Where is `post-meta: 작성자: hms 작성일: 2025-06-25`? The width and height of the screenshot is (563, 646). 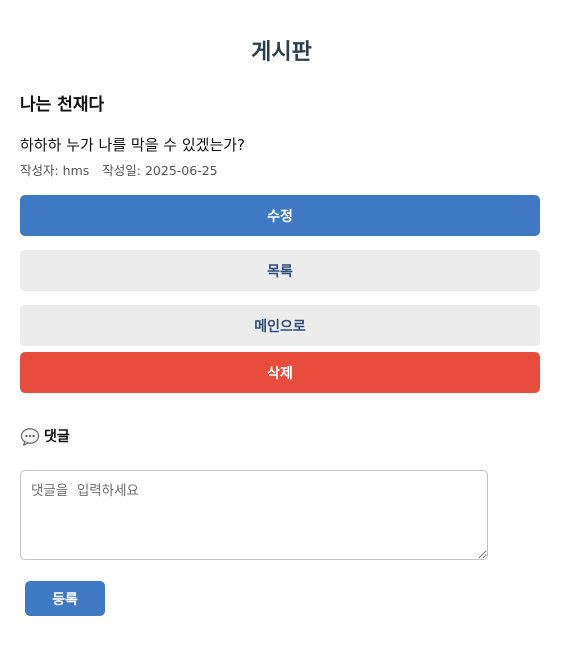 post-meta: 작성자: hms 작성일: 2025-06-25 is located at coordinates (119, 171).